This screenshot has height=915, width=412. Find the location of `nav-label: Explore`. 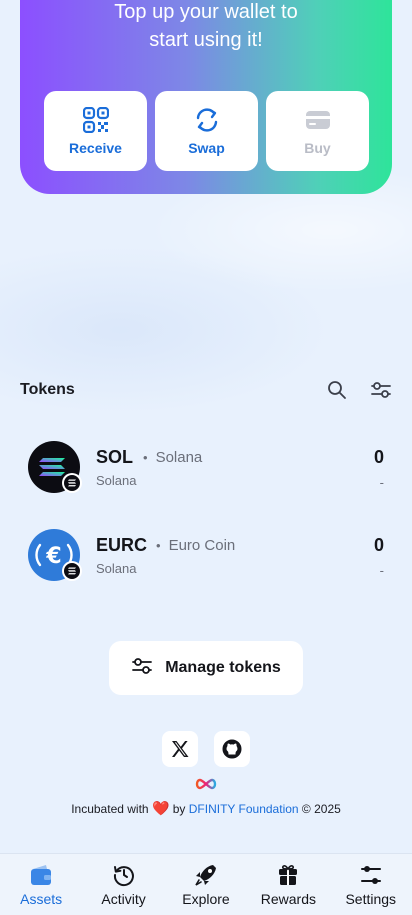

nav-label: Explore is located at coordinates (206, 899).